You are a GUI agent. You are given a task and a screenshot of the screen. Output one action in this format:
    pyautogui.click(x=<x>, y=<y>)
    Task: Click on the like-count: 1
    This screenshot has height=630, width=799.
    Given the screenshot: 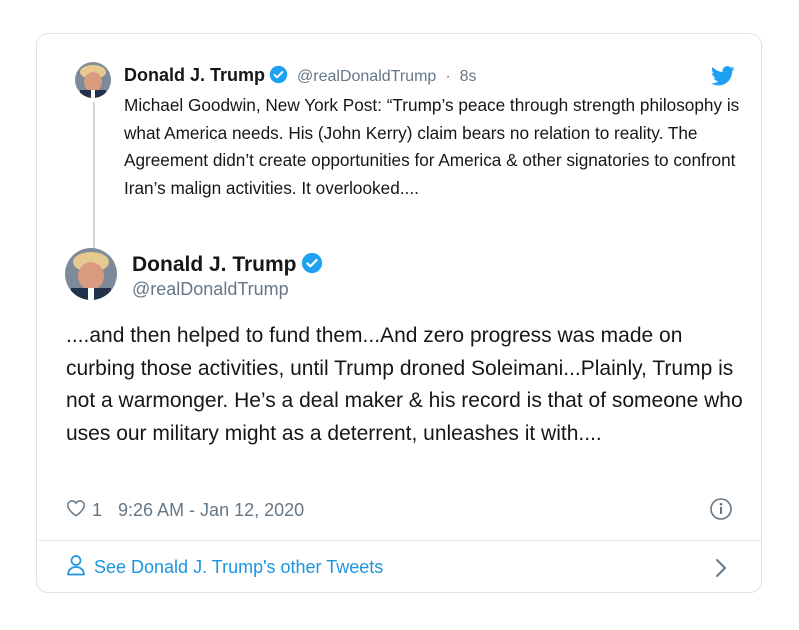 What is the action you would take?
    pyautogui.click(x=97, y=510)
    